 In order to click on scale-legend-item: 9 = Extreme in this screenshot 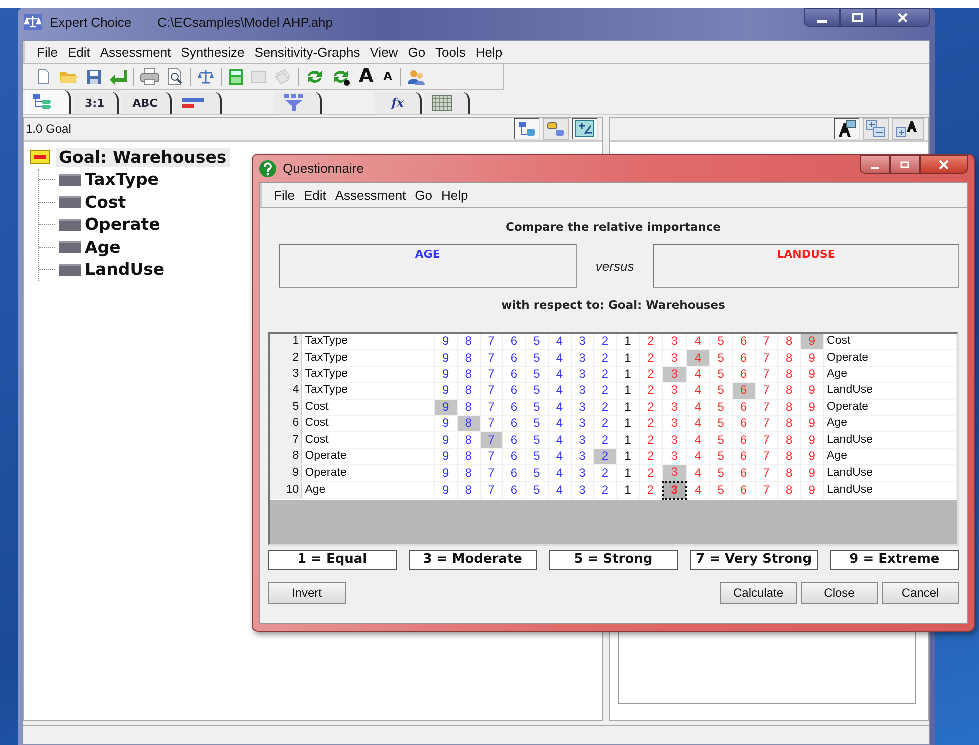, I will do `click(894, 560)`.